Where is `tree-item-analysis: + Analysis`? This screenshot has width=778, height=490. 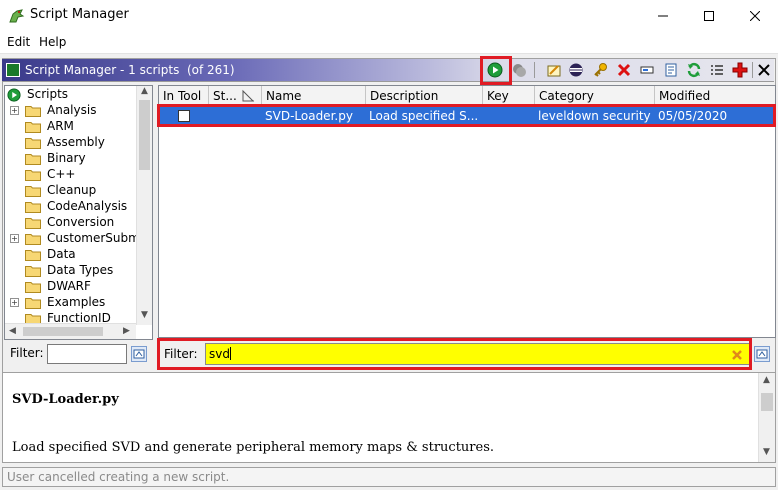 tree-item-analysis: + Analysis is located at coordinates (70, 111).